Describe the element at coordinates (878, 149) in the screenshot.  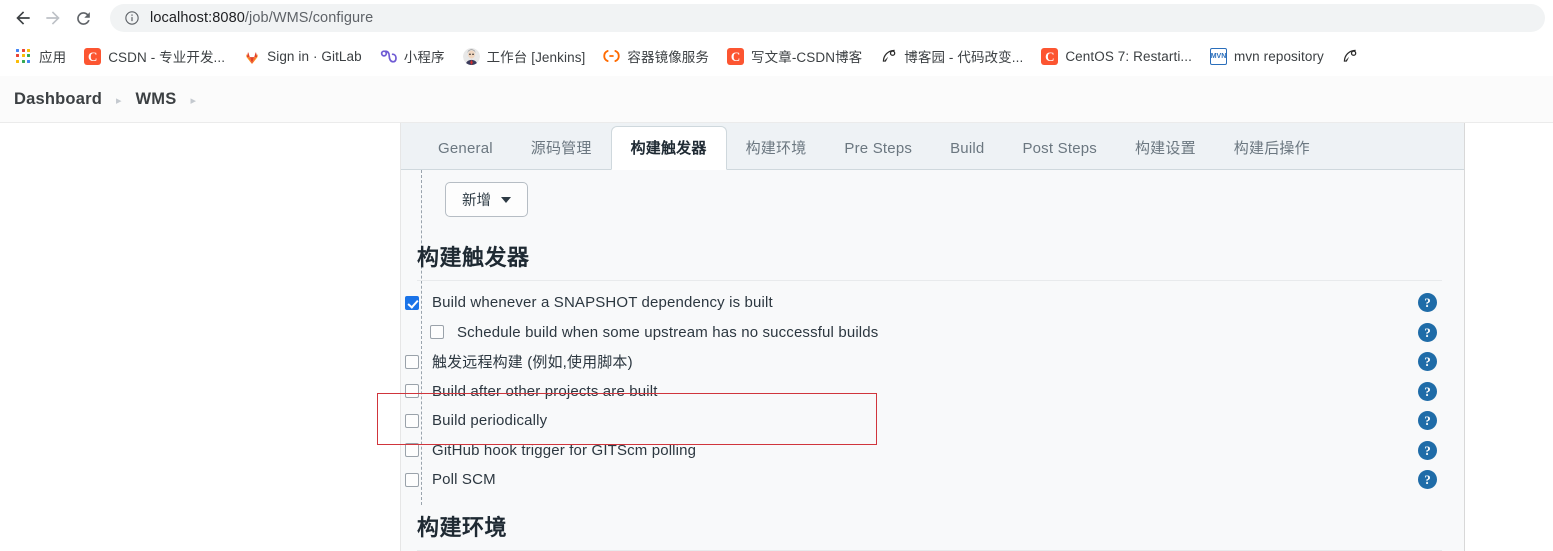
I see `tab-pre-steps: Pre Steps` at that location.